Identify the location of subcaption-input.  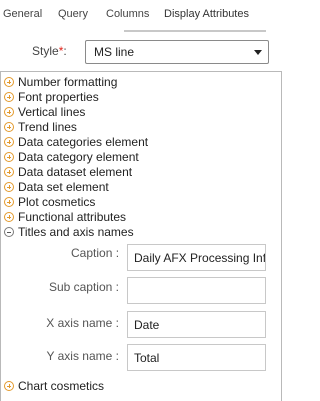
(196, 290).